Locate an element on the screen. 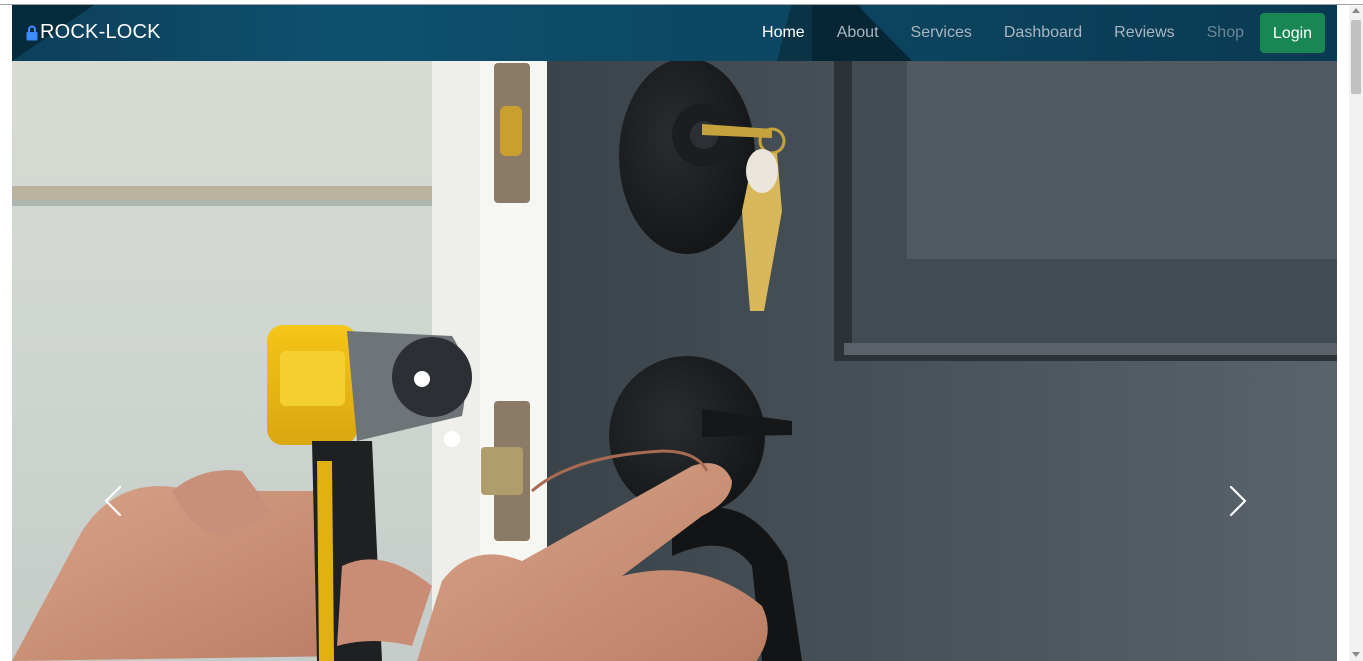 The width and height of the screenshot is (1363, 661). login-button: Login is located at coordinates (1292, 33).